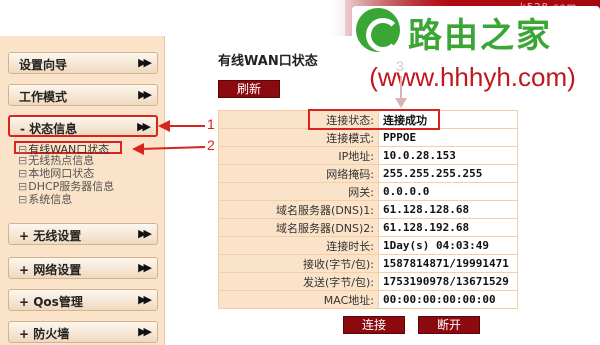 This screenshot has height=345, width=600. I want to click on submenu-label: DHCP服务器信息, so click(71, 186).